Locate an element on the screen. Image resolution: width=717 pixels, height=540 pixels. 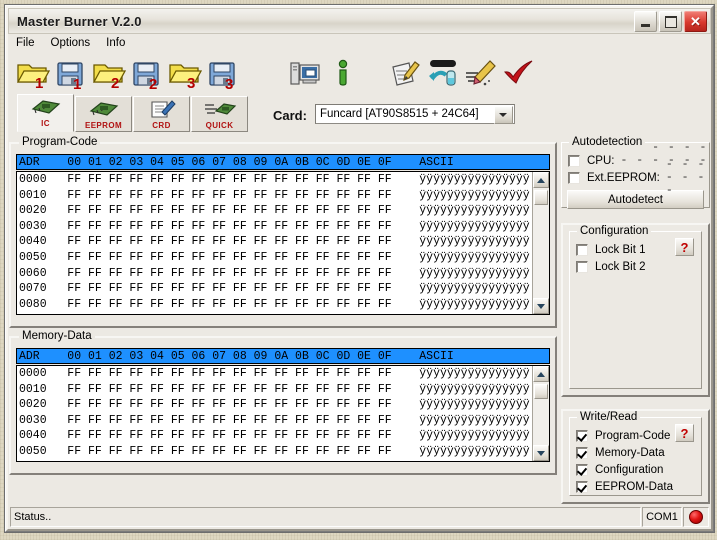
save-file-1-button: 1 is located at coordinates (71, 73).